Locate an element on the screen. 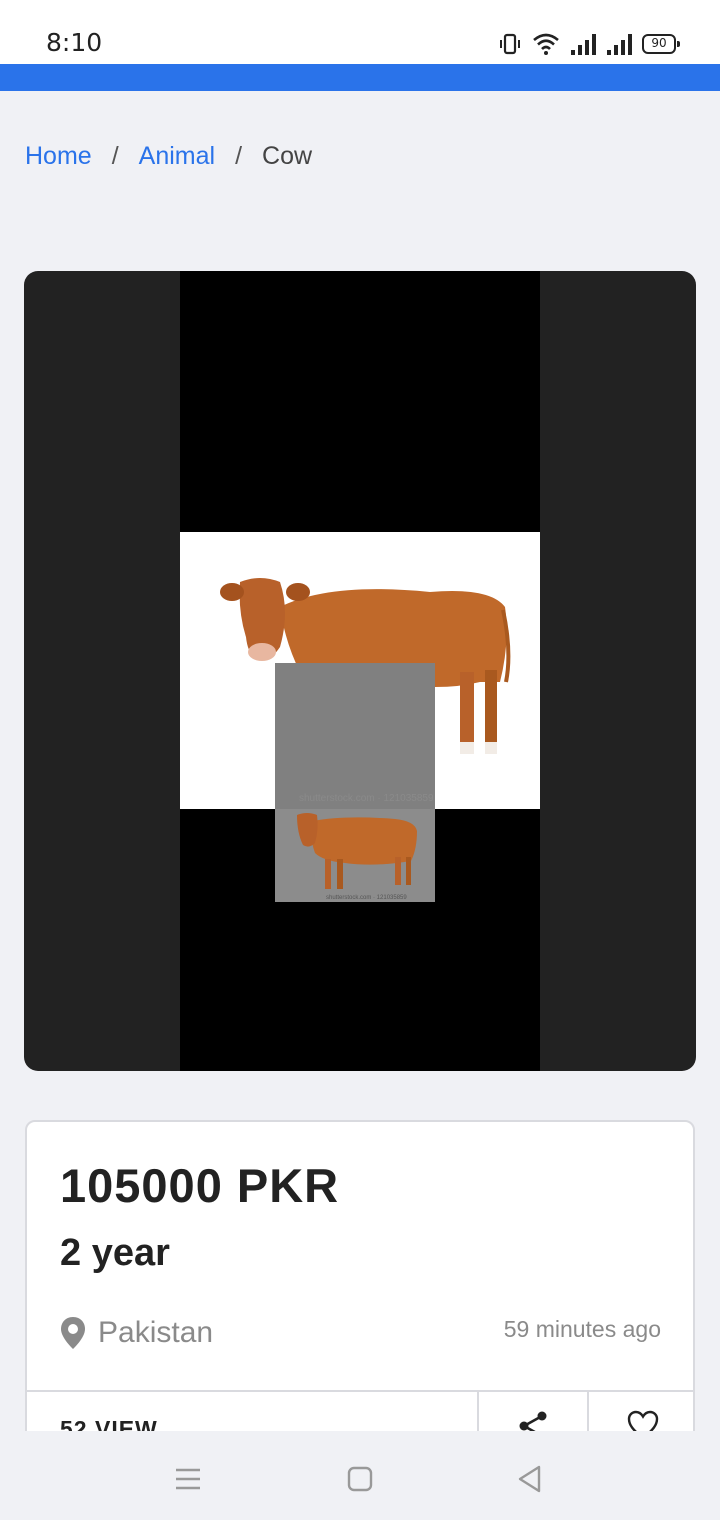 The height and width of the screenshot is (1520, 720). status-icons: 90 is located at coordinates (589, 44).